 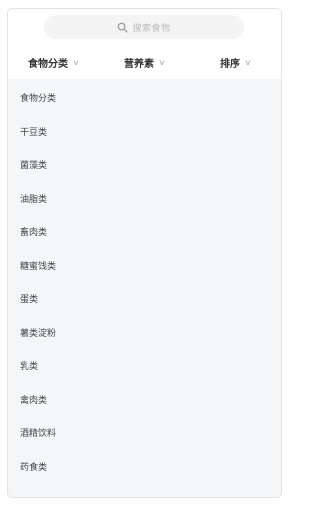 I want to click on filter-nutrient: 营养素 ∨, so click(x=145, y=62).